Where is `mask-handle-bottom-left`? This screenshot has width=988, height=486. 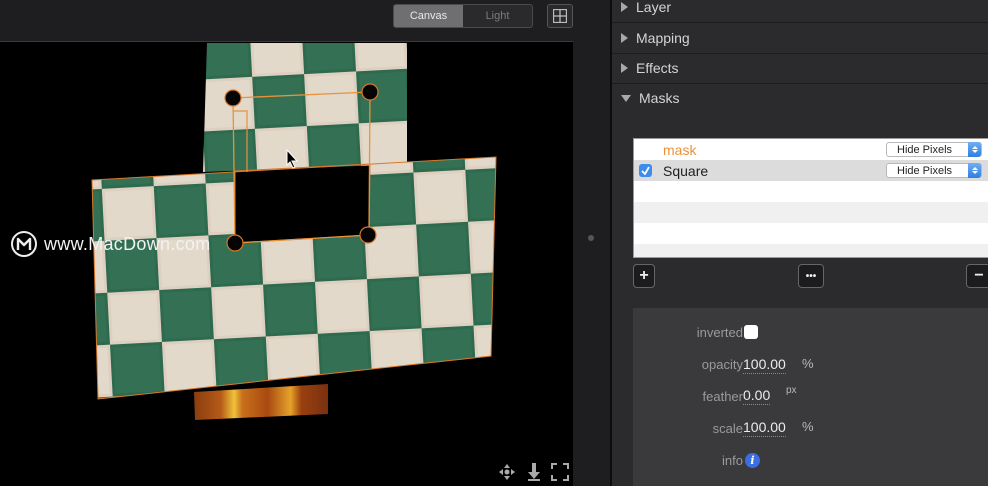
mask-handle-bottom-left is located at coordinates (235, 243).